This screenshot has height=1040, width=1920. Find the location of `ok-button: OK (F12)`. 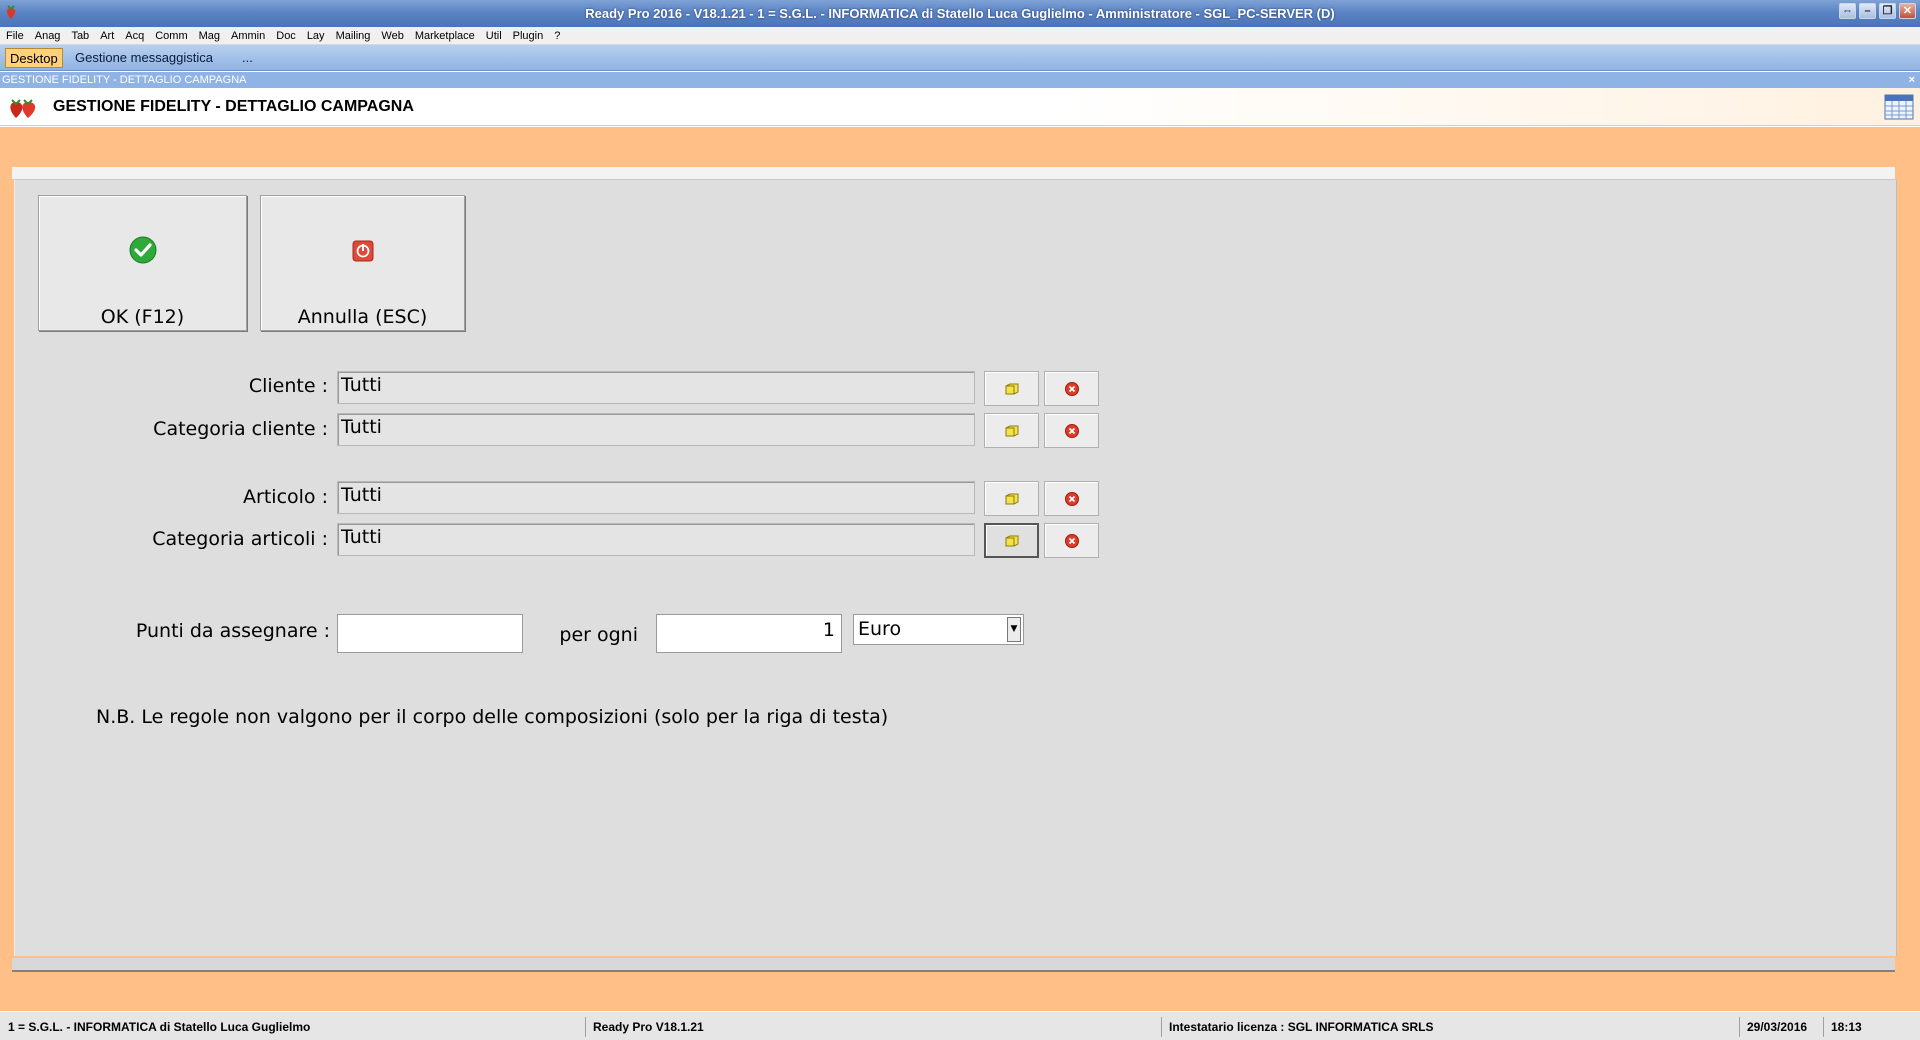

ok-button: OK (F12) is located at coordinates (142, 263).